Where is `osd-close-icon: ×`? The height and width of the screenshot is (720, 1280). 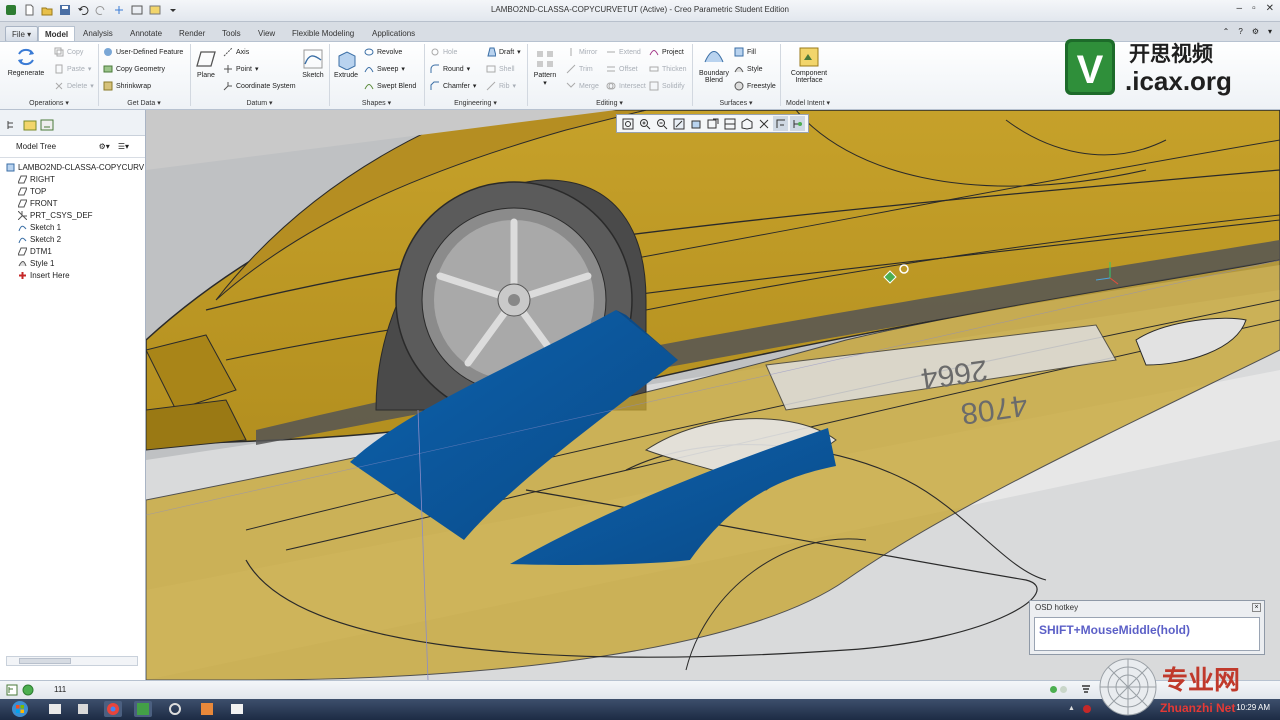 osd-close-icon: × is located at coordinates (1256, 607).